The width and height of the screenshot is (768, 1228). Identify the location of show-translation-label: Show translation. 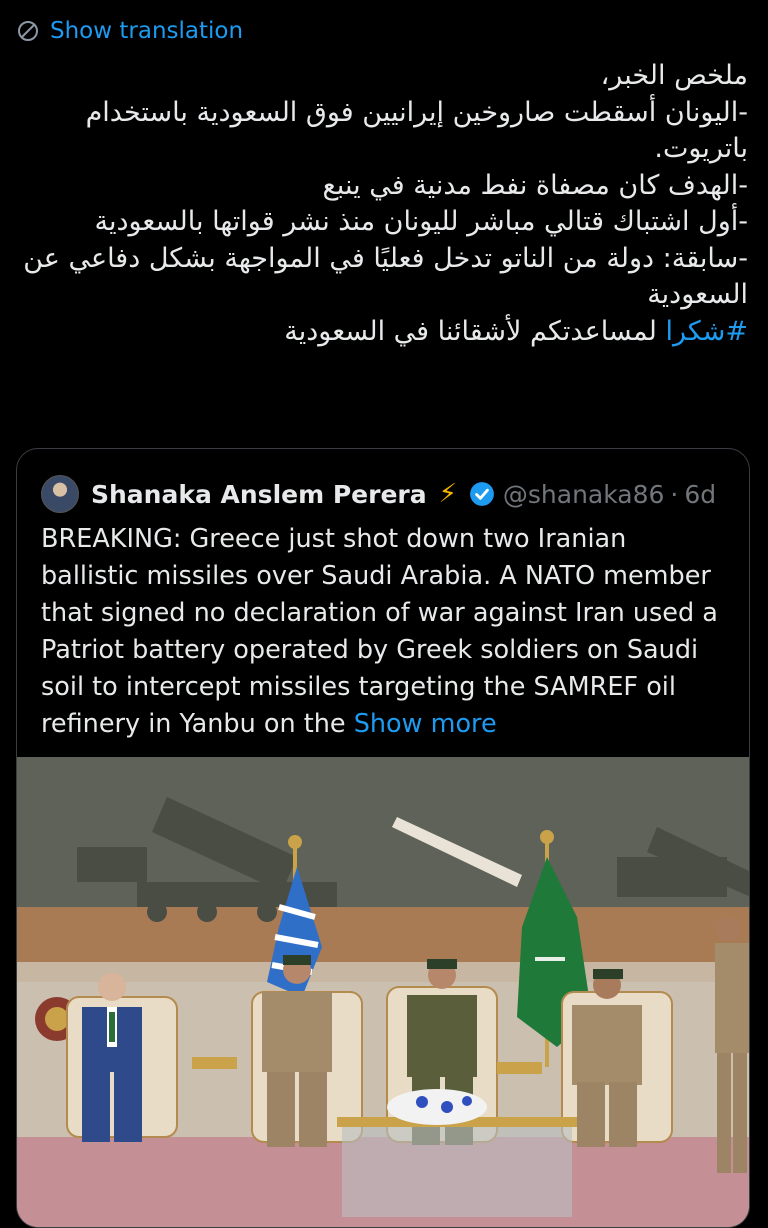
(147, 31).